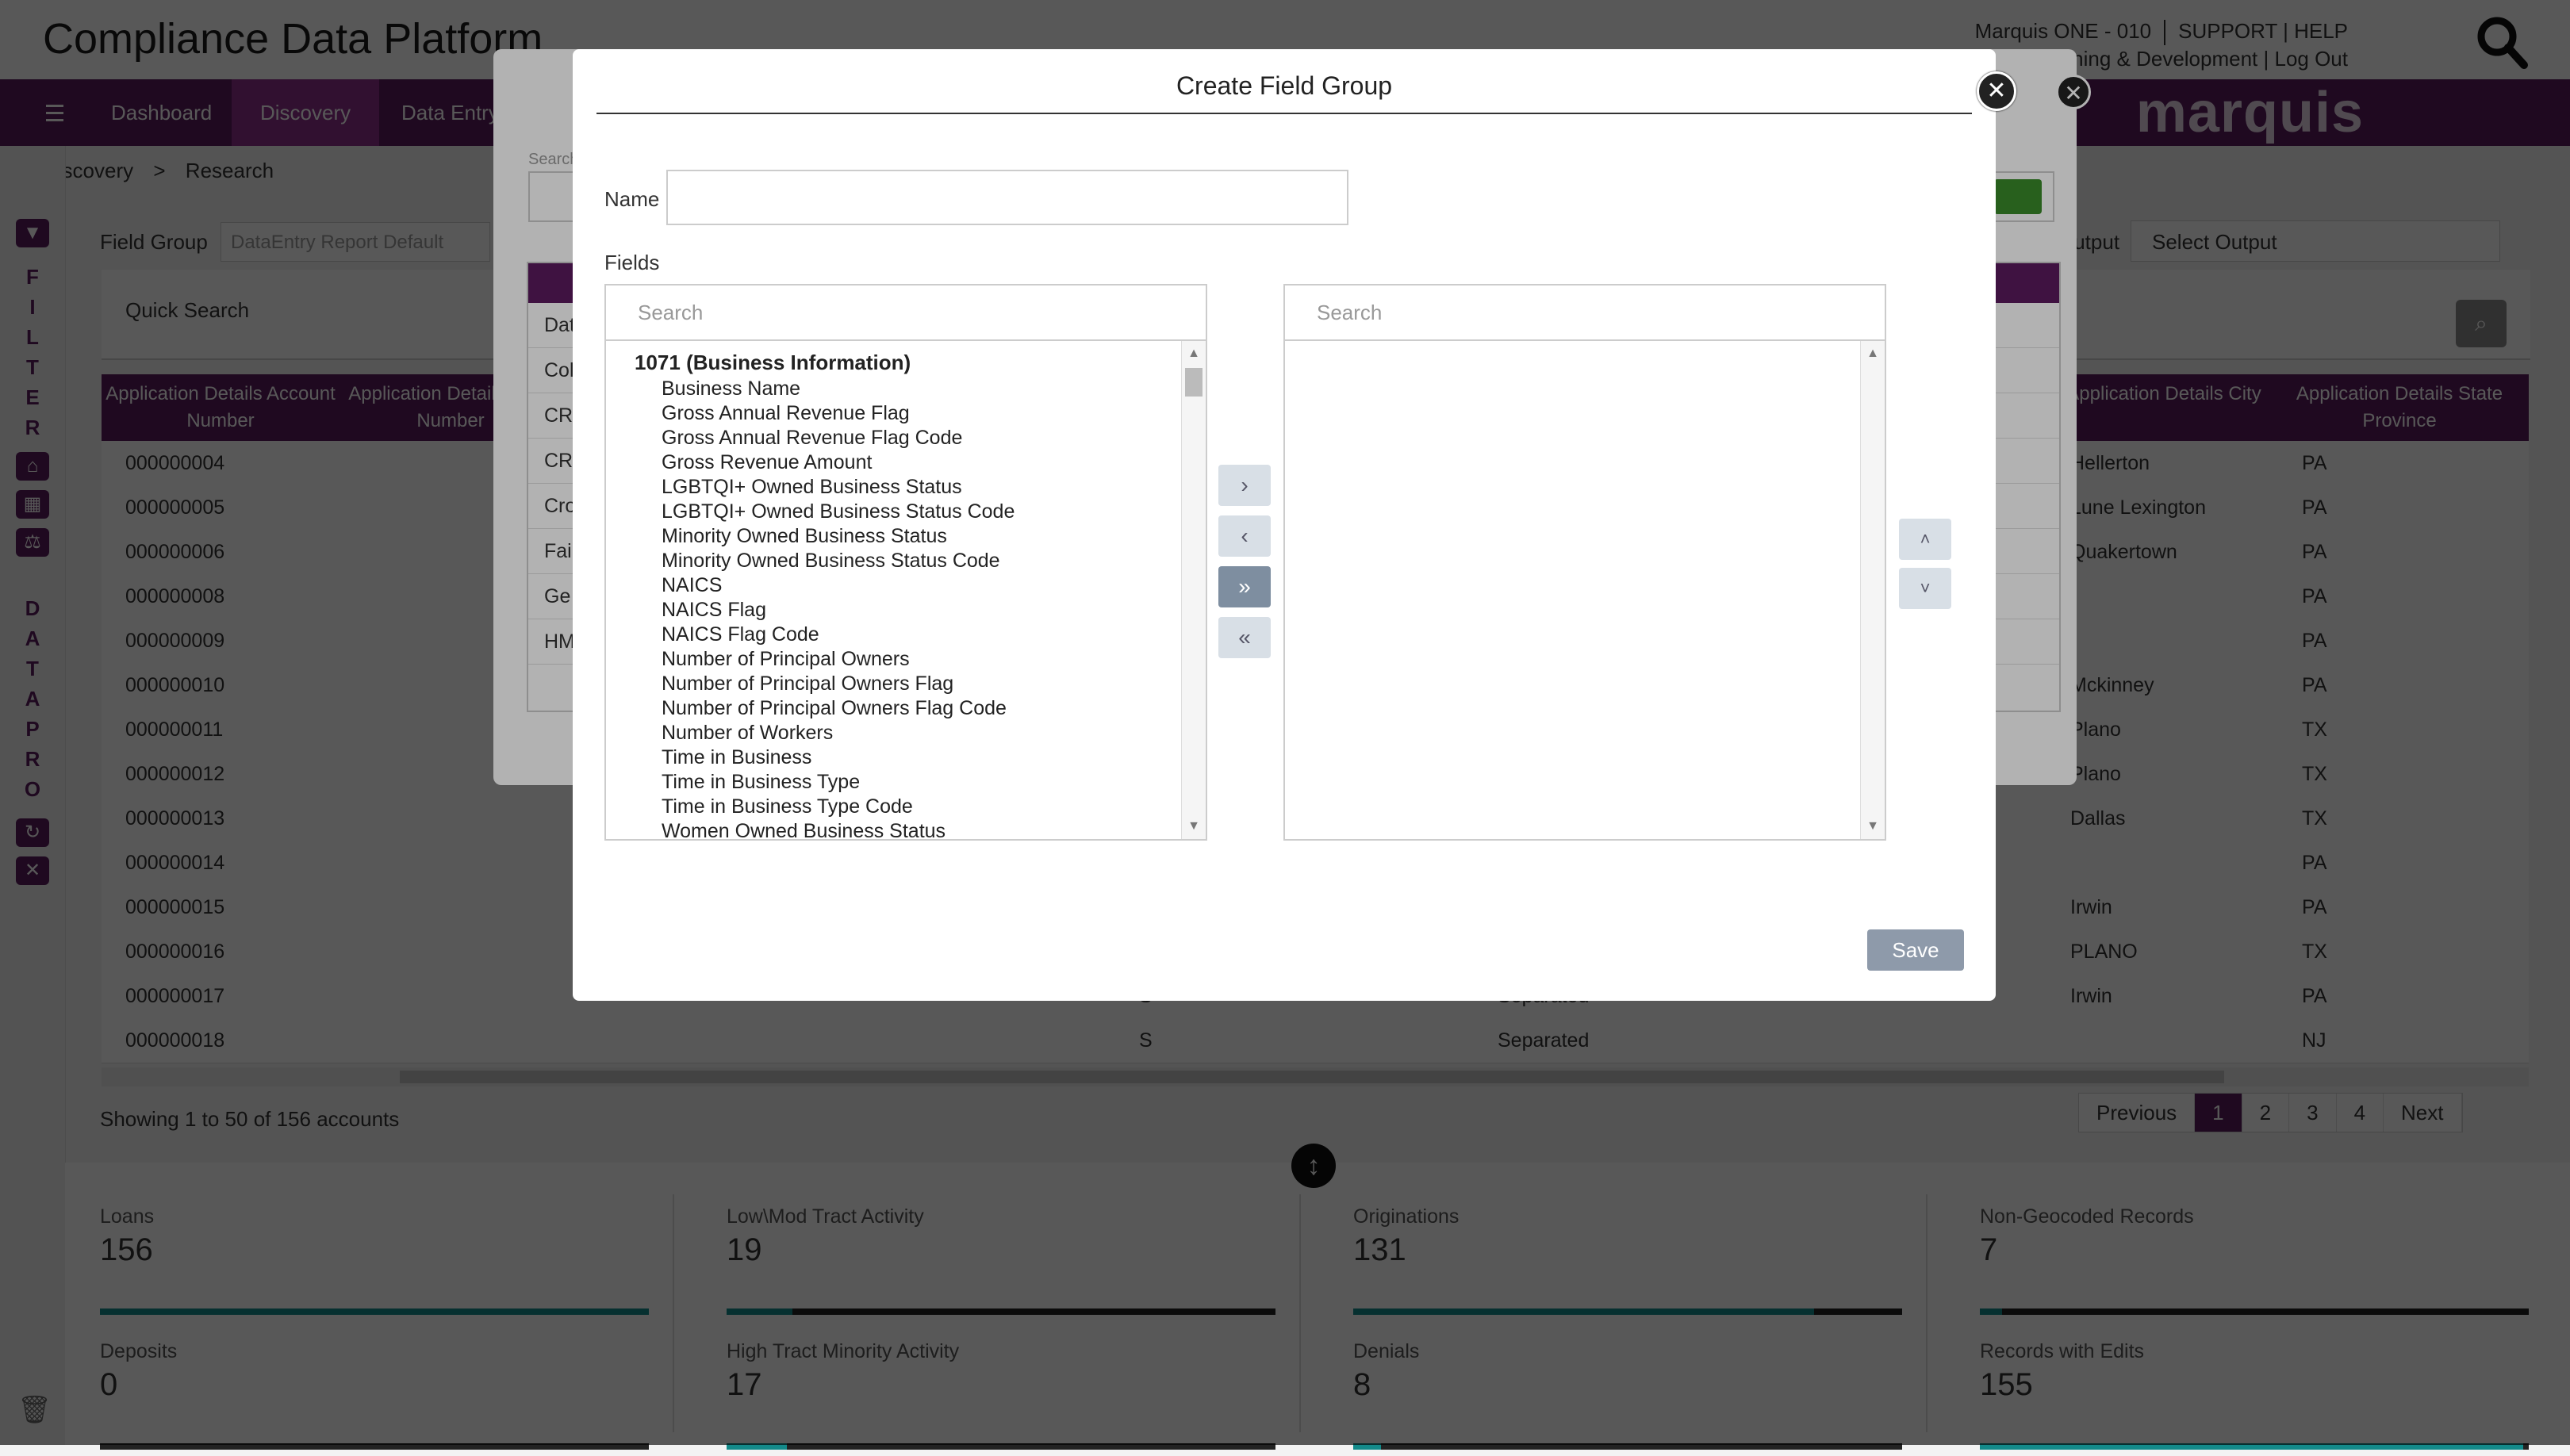  What do you see at coordinates (1244, 586) in the screenshot?
I see `move-all-right-button: »` at bounding box center [1244, 586].